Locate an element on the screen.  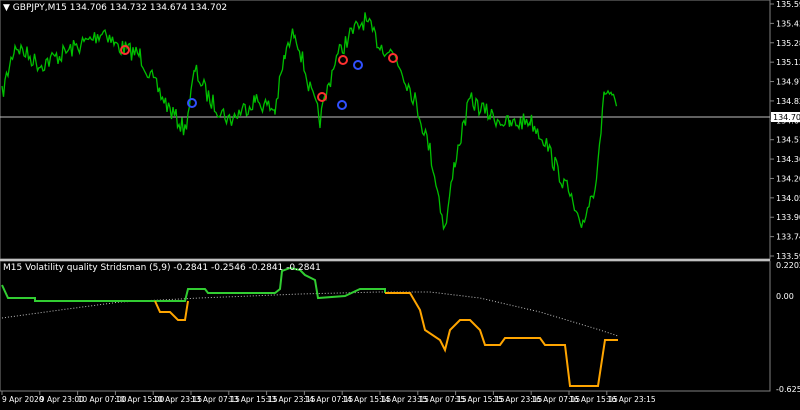
y-tick-label: 133.745 is located at coordinates (788, 237).